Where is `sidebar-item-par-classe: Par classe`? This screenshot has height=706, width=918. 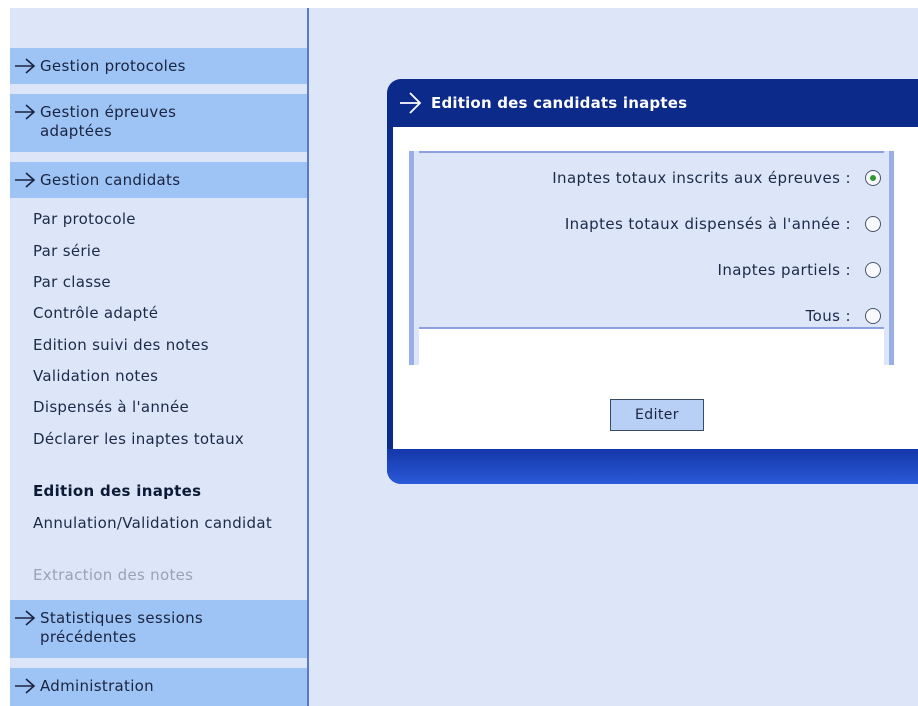
sidebar-item-par-classe: Par classe is located at coordinates (168, 282).